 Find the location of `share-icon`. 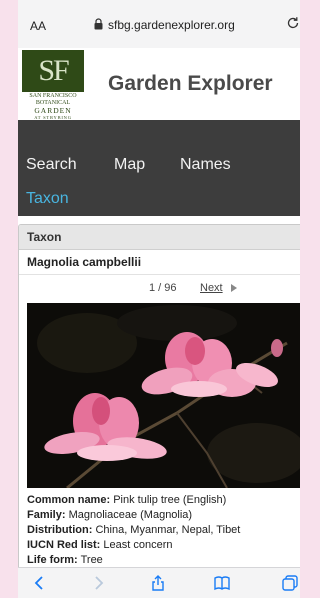

share-icon is located at coordinates (158, 583).